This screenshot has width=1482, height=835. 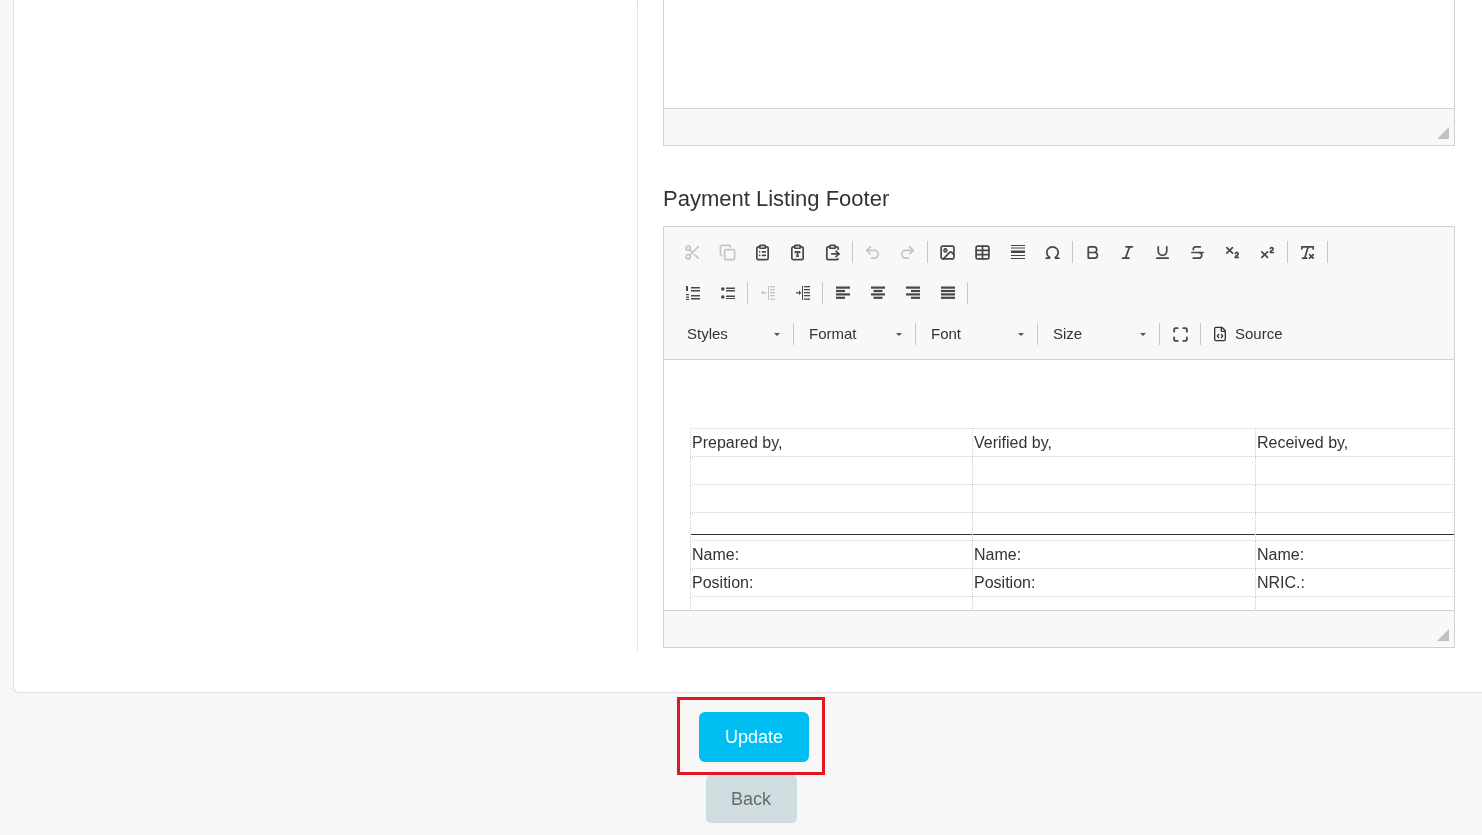 What do you see at coordinates (912, 293) in the screenshot?
I see `align-right-icon` at bounding box center [912, 293].